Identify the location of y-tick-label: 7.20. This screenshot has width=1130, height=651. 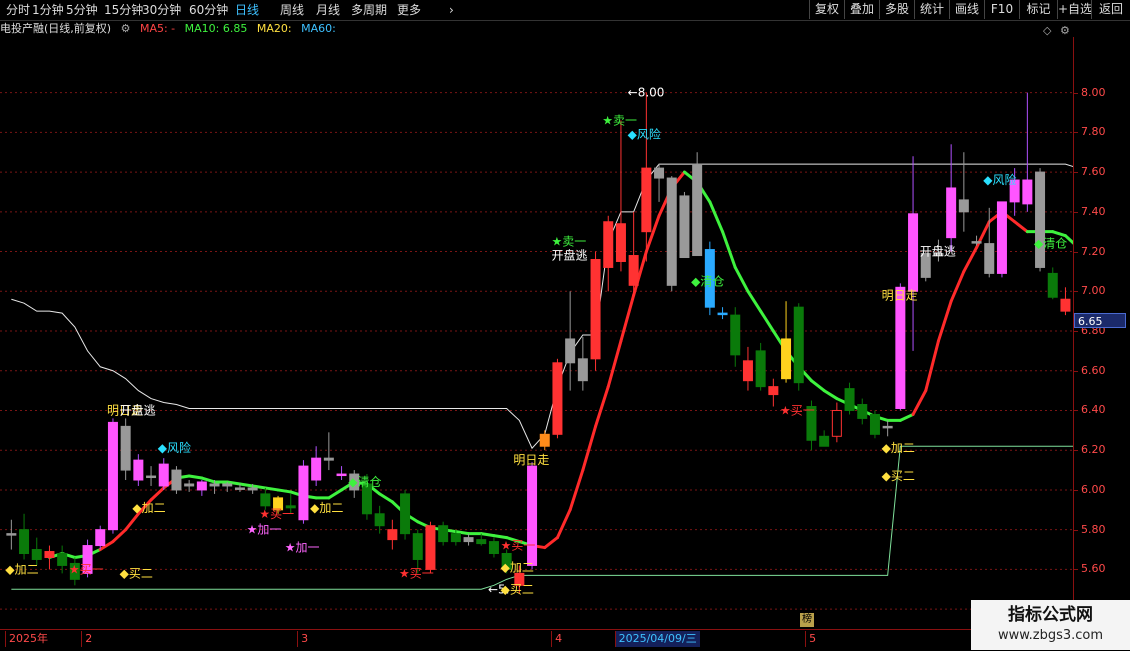
(1093, 251).